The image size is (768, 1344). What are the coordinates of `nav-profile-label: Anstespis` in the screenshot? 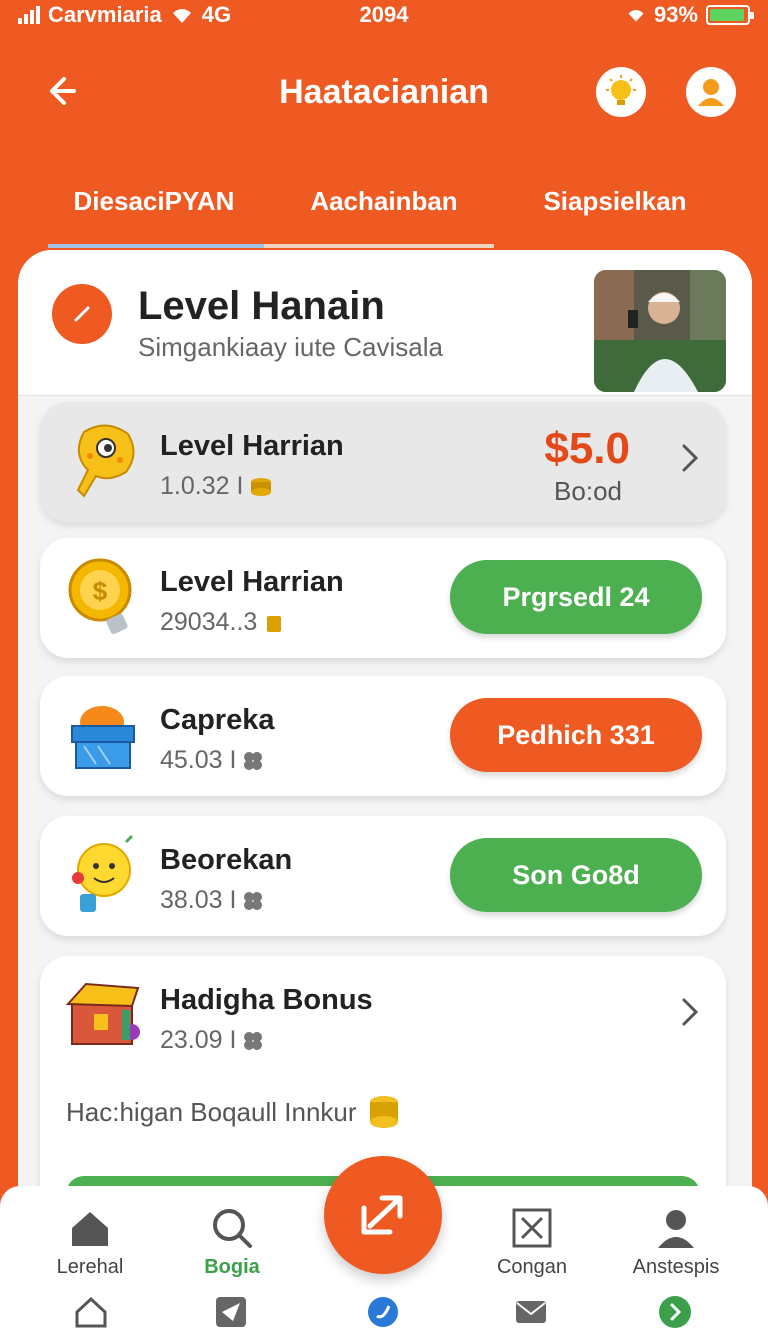 It's located at (676, 1267).